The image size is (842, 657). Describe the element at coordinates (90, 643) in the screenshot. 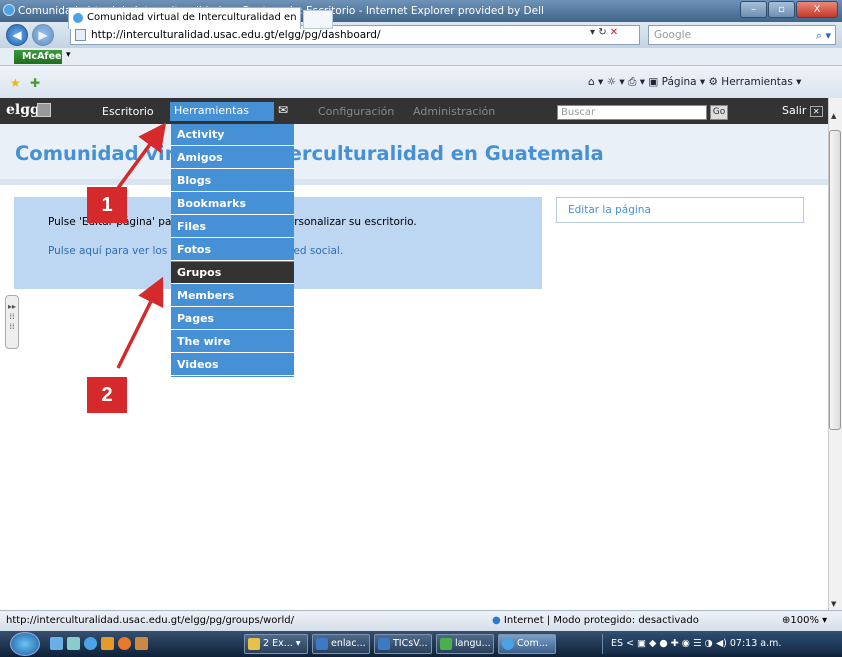

I see `ie-quicklaunch-icon` at that location.